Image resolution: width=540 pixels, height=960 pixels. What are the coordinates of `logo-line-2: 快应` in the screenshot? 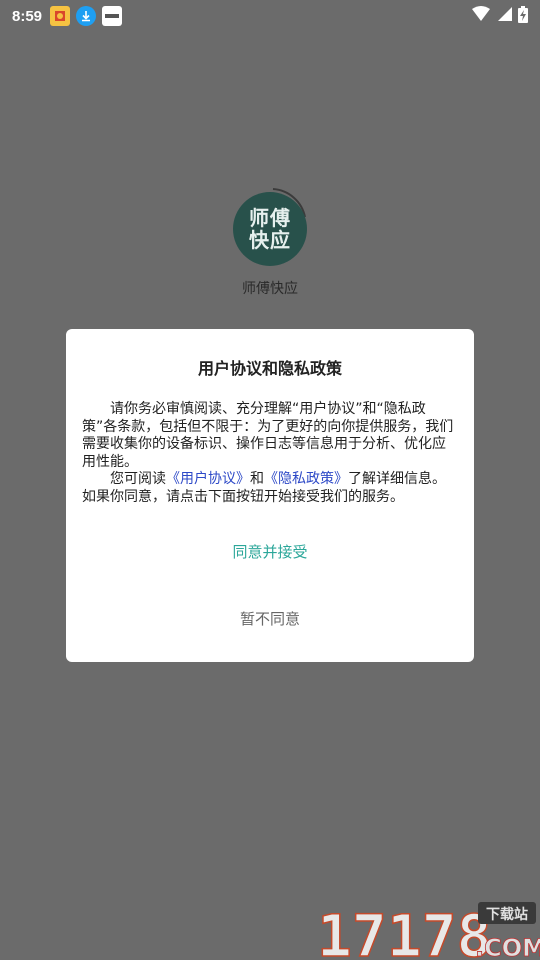 It's located at (270, 240).